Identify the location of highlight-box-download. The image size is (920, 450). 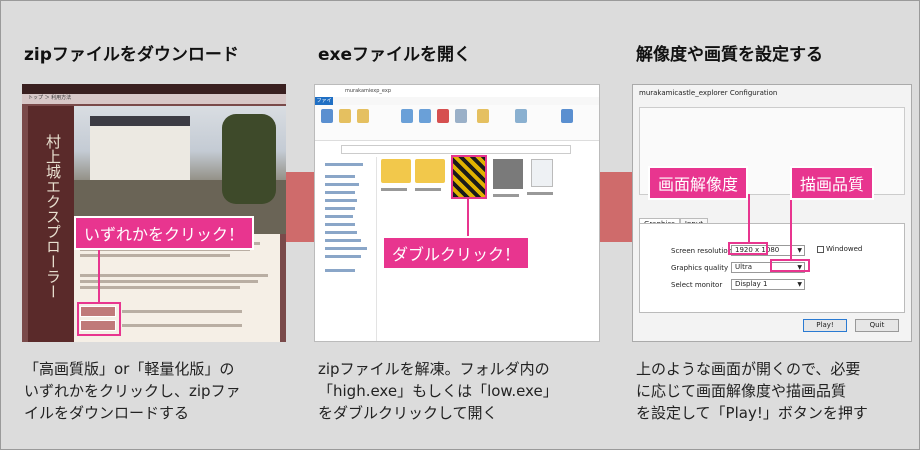
(99, 319).